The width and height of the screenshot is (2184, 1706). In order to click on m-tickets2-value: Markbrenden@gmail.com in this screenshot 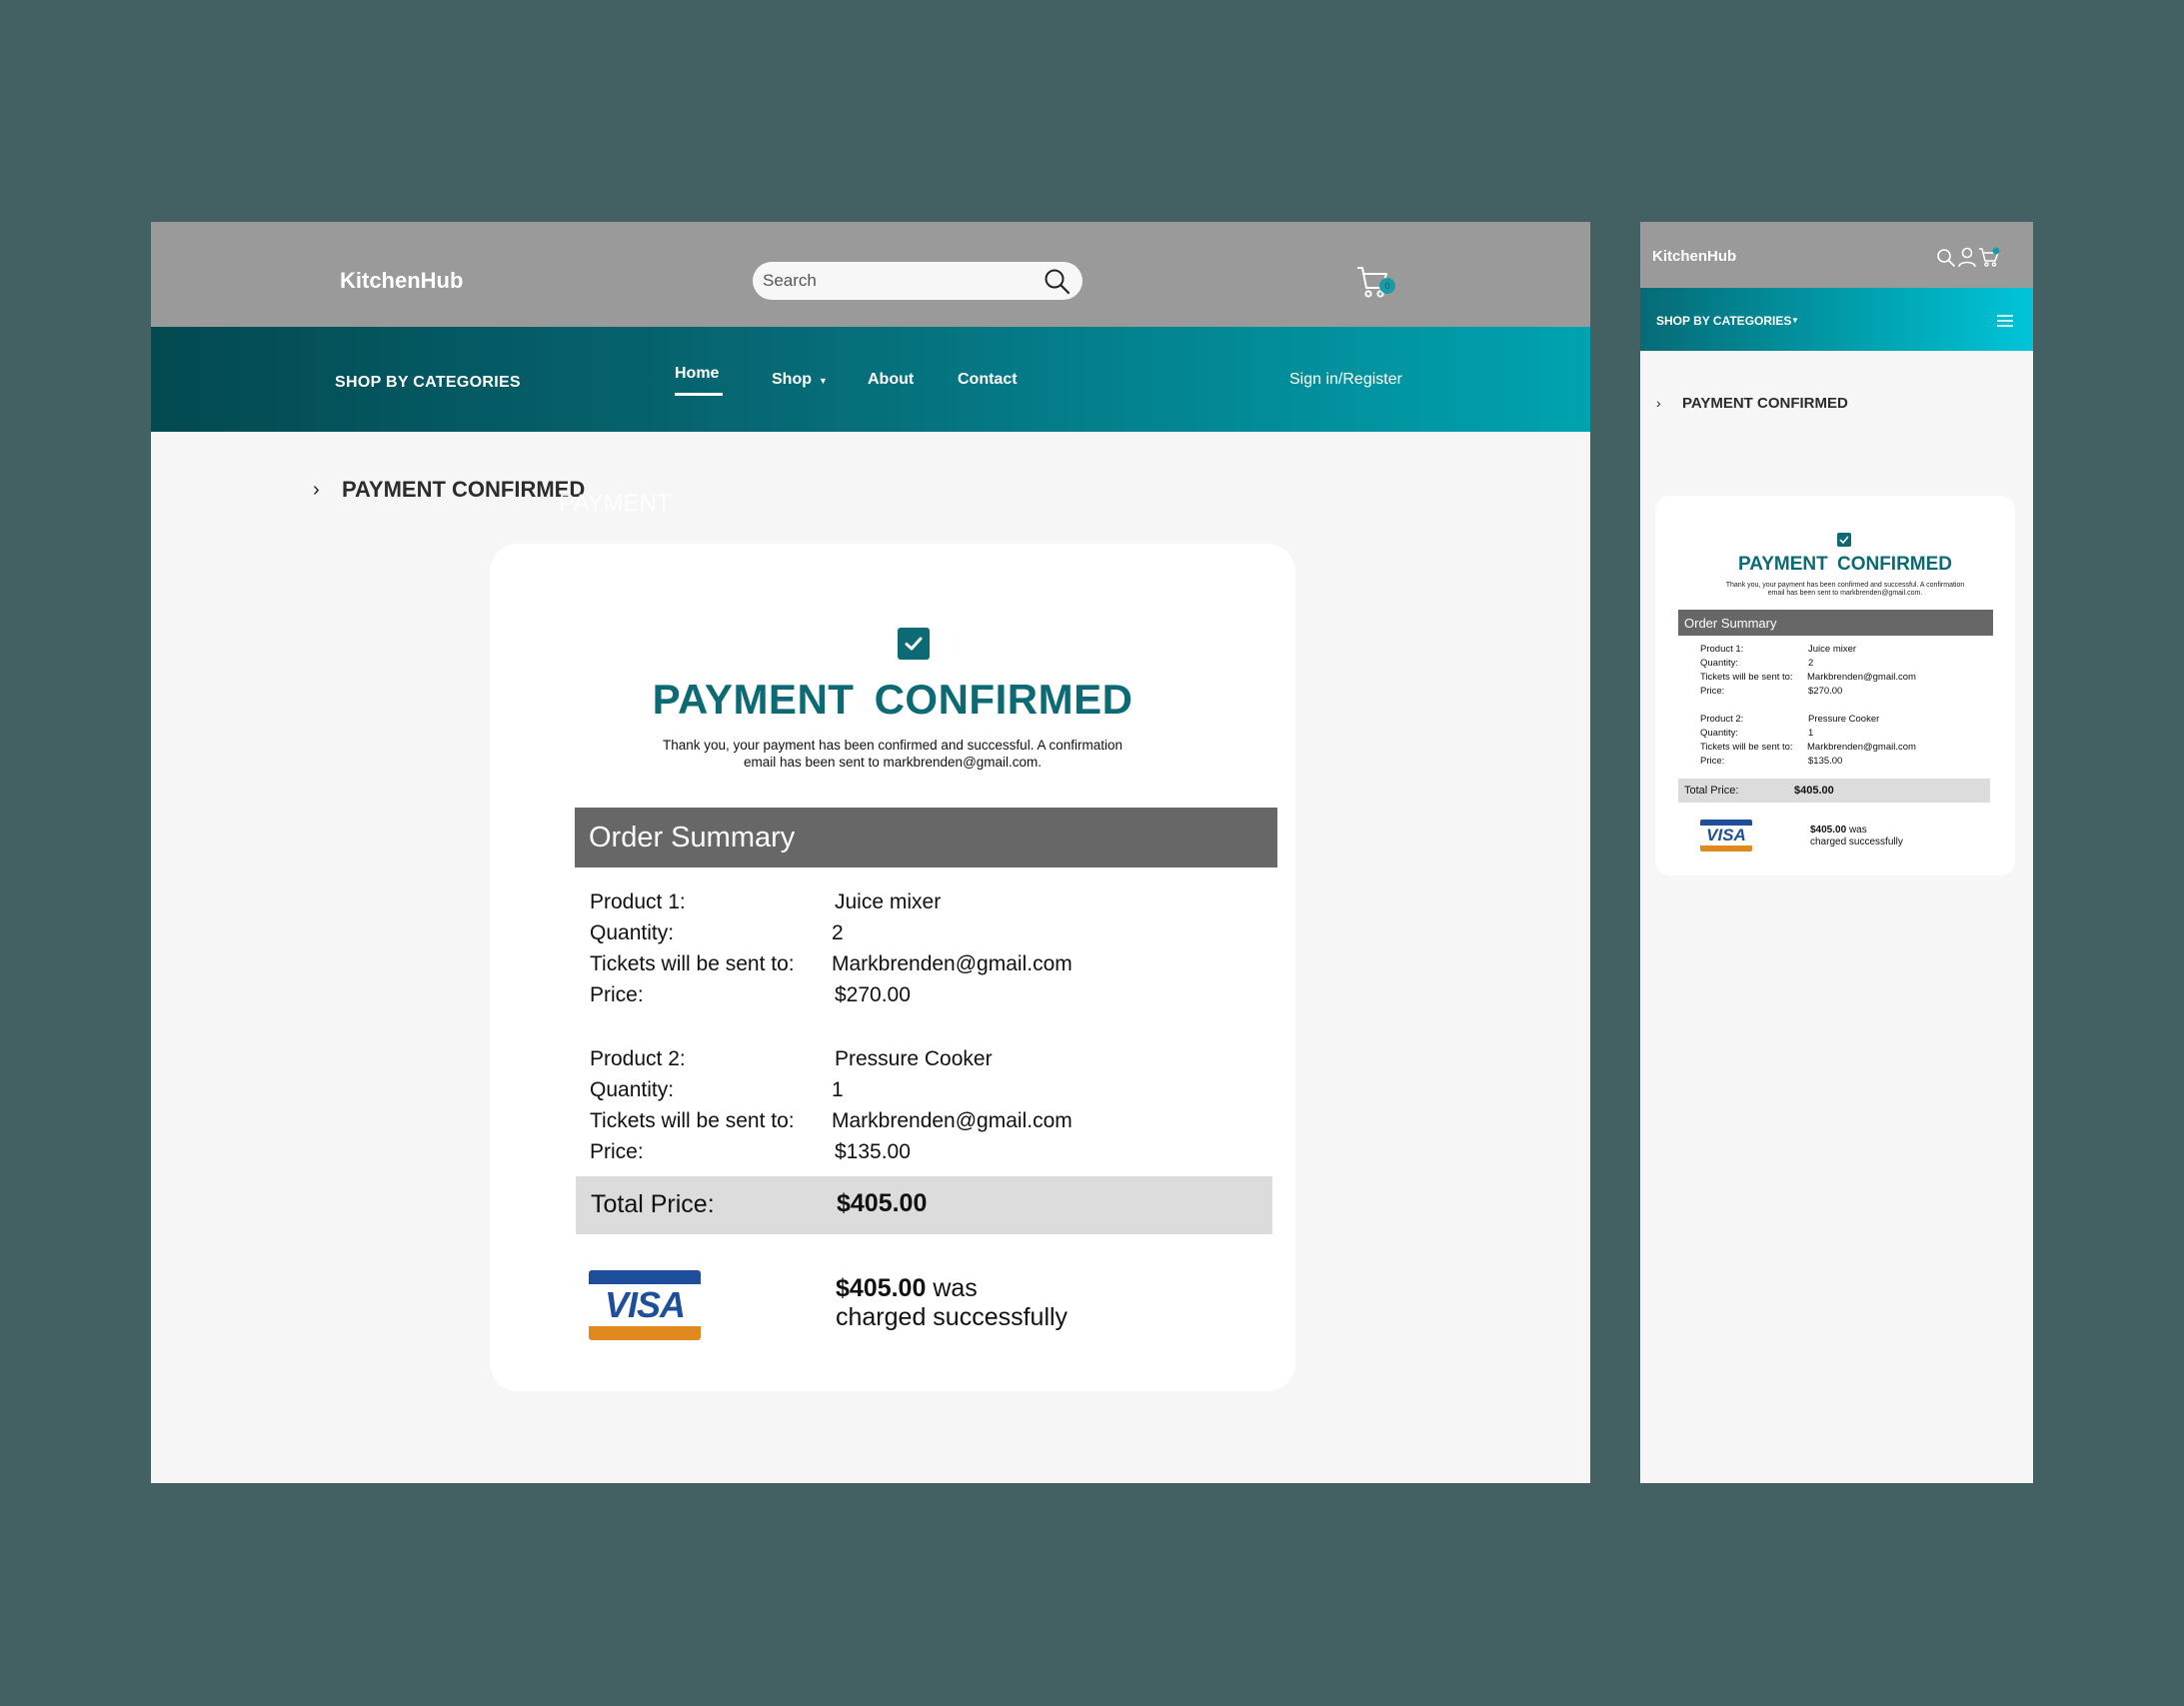, I will do `click(1861, 747)`.